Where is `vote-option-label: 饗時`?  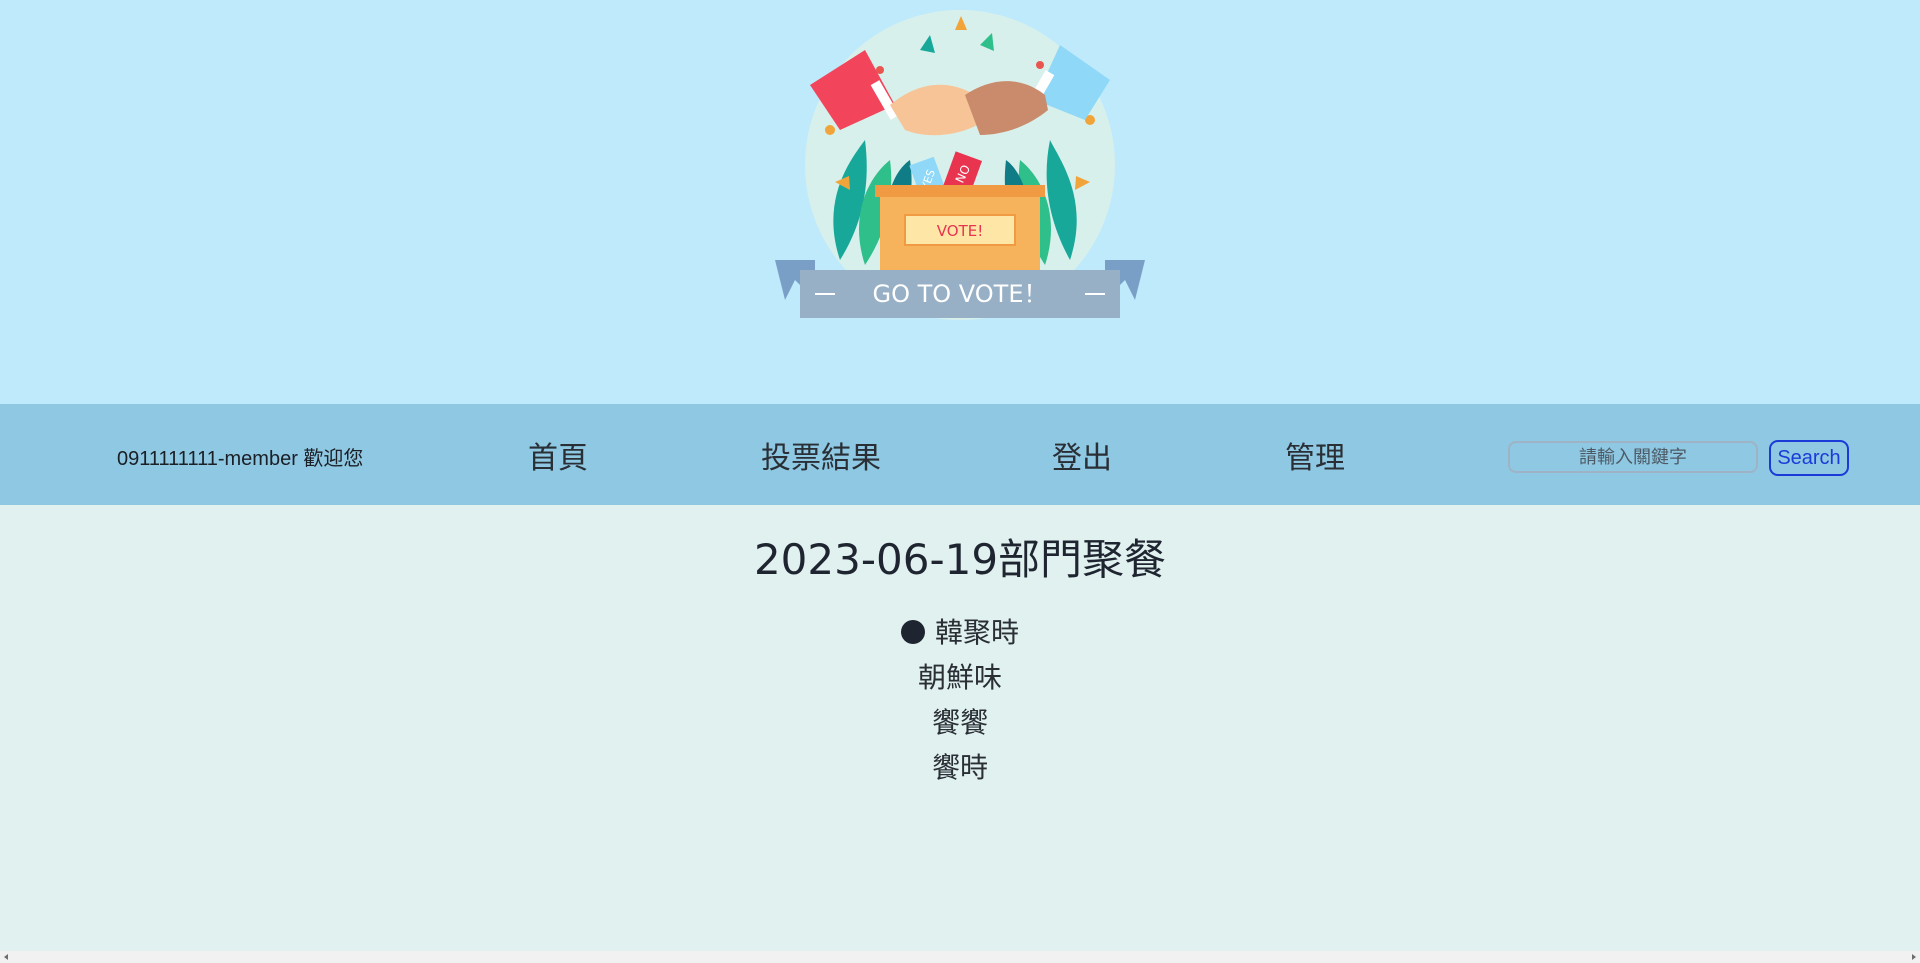
vote-option-label: 饗時 is located at coordinates (959, 767).